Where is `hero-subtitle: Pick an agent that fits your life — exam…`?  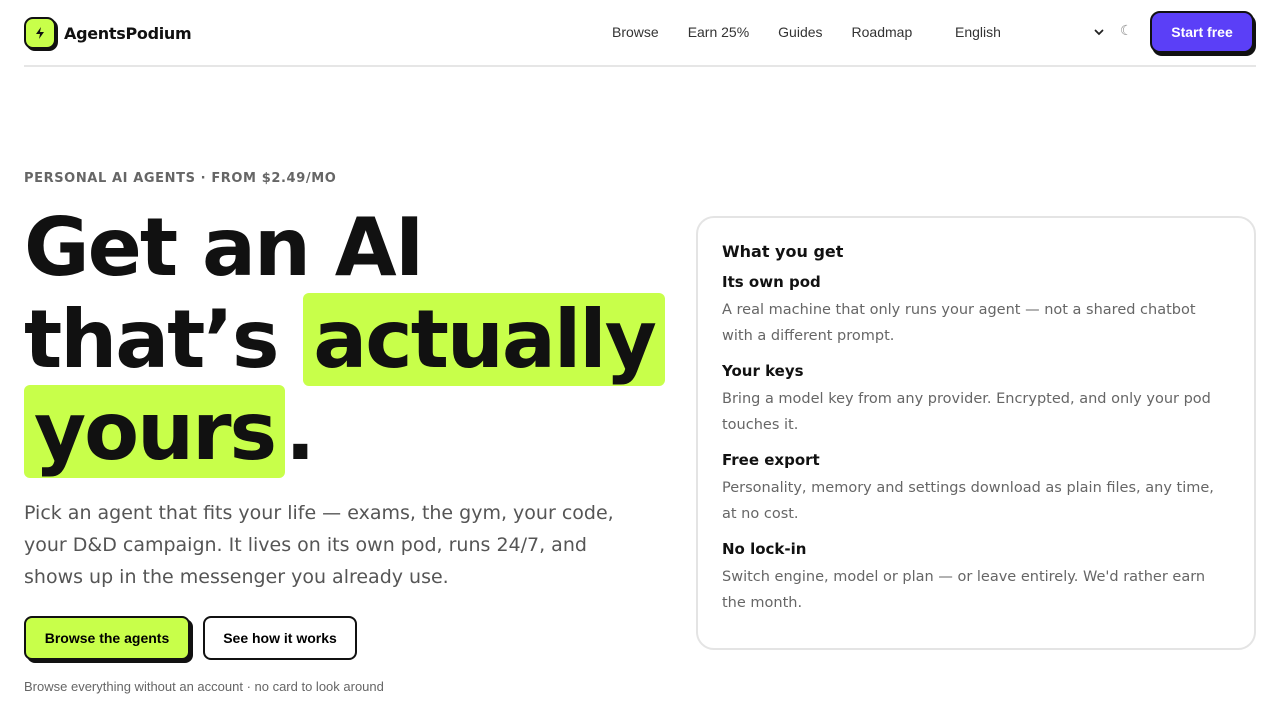 hero-subtitle: Pick an agent that fits your life — exam… is located at coordinates (319, 545).